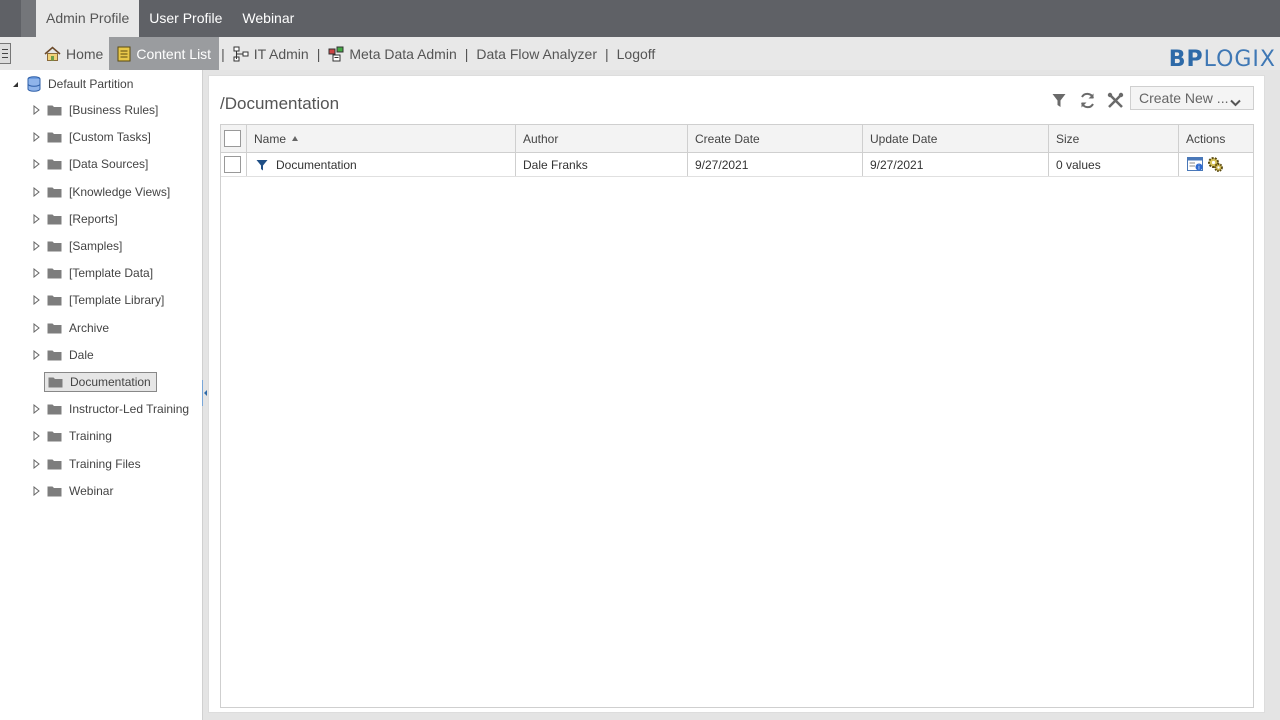  I want to click on tree-item: [Reports], so click(75, 219).